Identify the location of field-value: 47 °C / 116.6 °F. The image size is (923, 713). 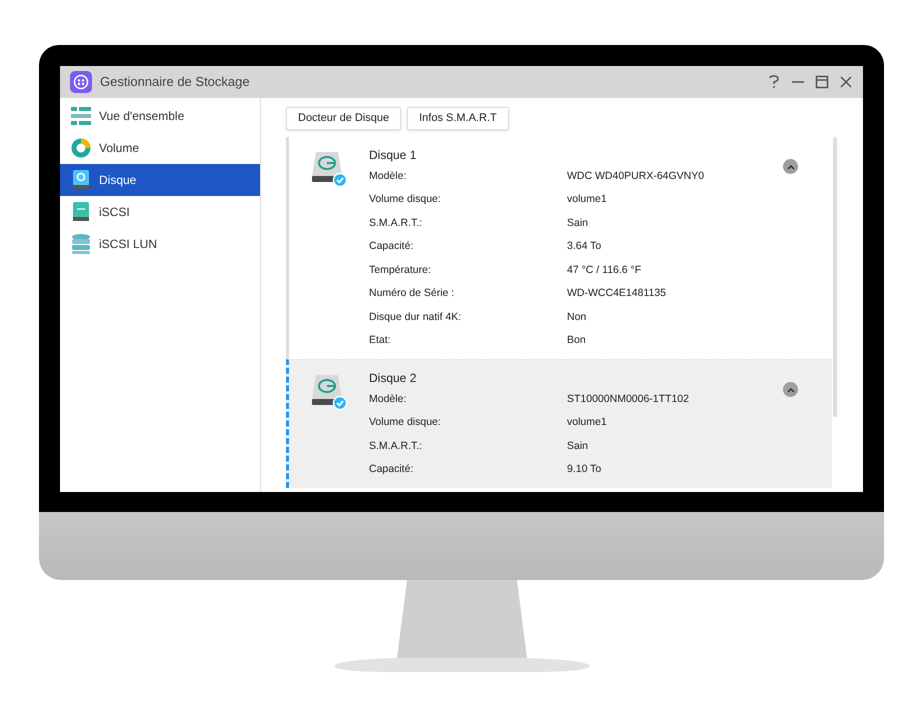
(604, 270).